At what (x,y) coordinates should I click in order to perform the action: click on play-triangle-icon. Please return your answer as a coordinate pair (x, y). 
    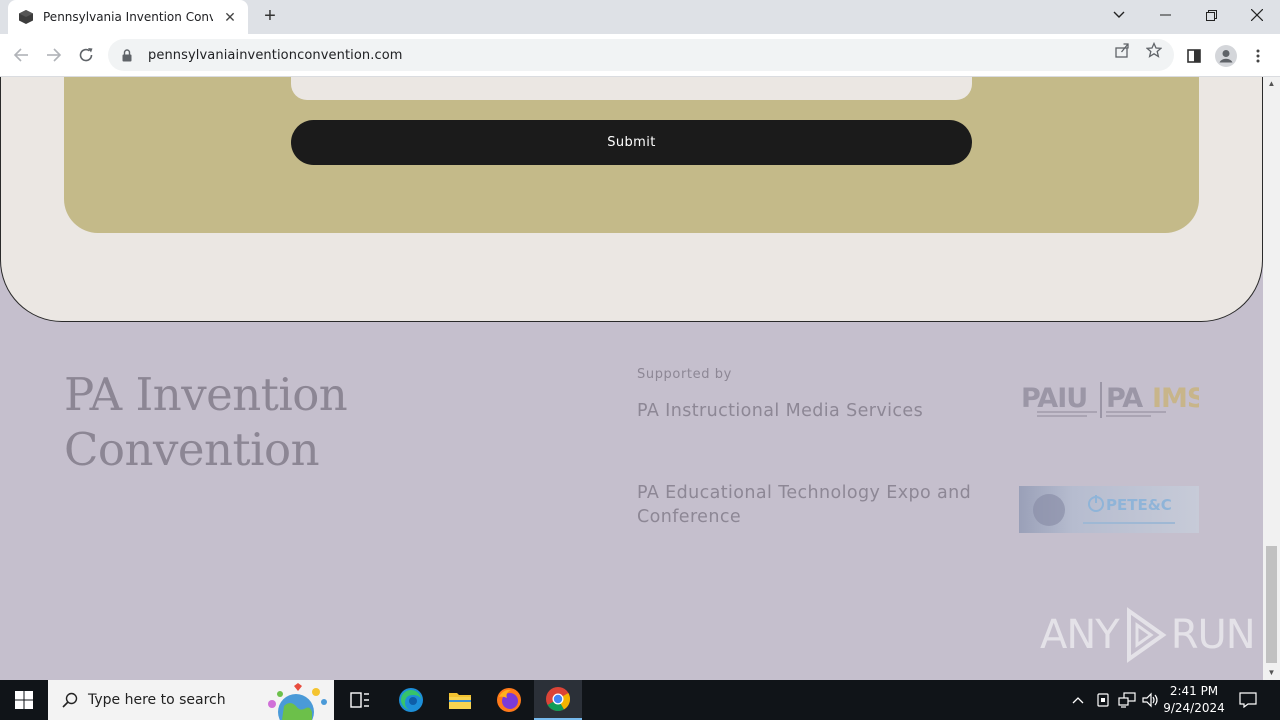
    Looking at the image, I should click on (1146, 635).